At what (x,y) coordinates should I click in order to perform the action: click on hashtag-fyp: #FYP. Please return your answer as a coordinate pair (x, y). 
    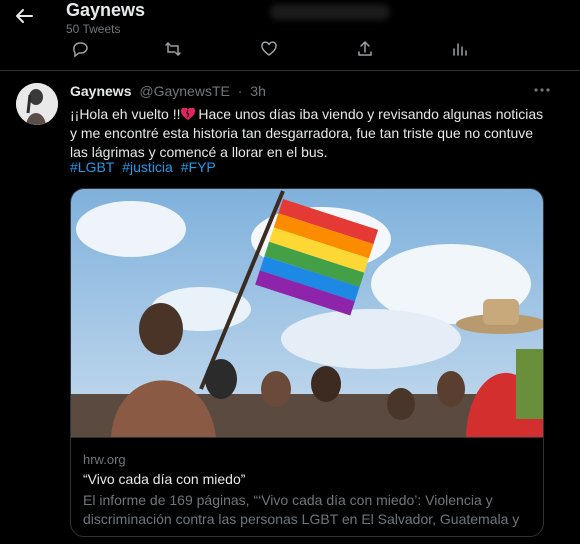
    Looking at the image, I should click on (198, 167).